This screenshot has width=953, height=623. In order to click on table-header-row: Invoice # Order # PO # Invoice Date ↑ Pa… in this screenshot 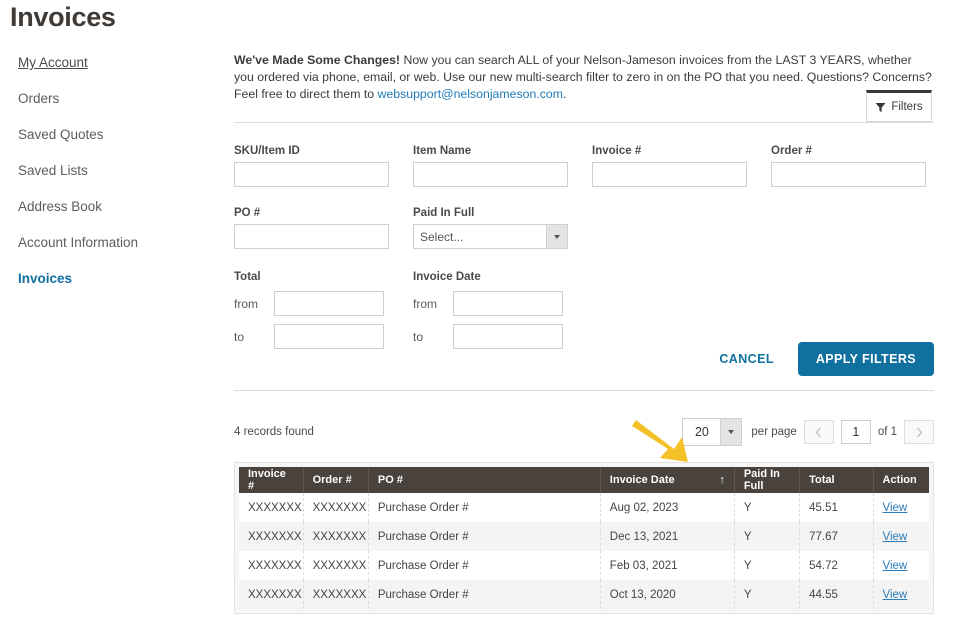, I will do `click(584, 480)`.